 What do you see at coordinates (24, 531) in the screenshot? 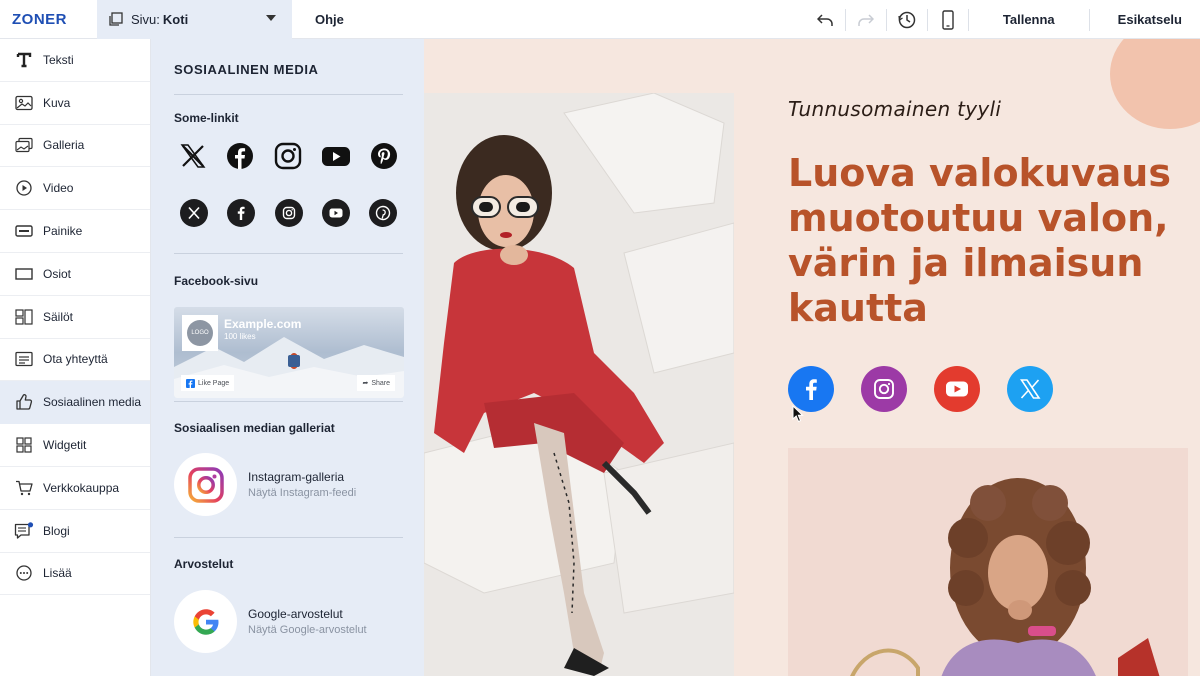
I see `blog-icon` at bounding box center [24, 531].